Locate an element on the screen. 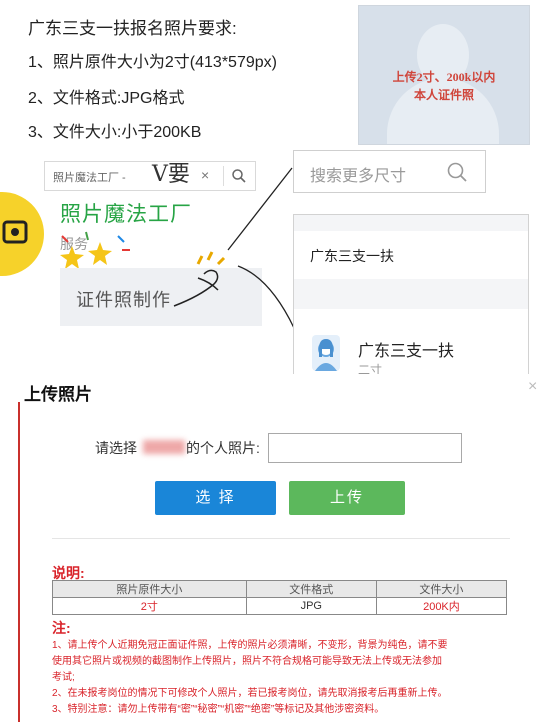 The height and width of the screenshot is (722, 540). pointing-hand-doodle-icon is located at coordinates (234, 248).